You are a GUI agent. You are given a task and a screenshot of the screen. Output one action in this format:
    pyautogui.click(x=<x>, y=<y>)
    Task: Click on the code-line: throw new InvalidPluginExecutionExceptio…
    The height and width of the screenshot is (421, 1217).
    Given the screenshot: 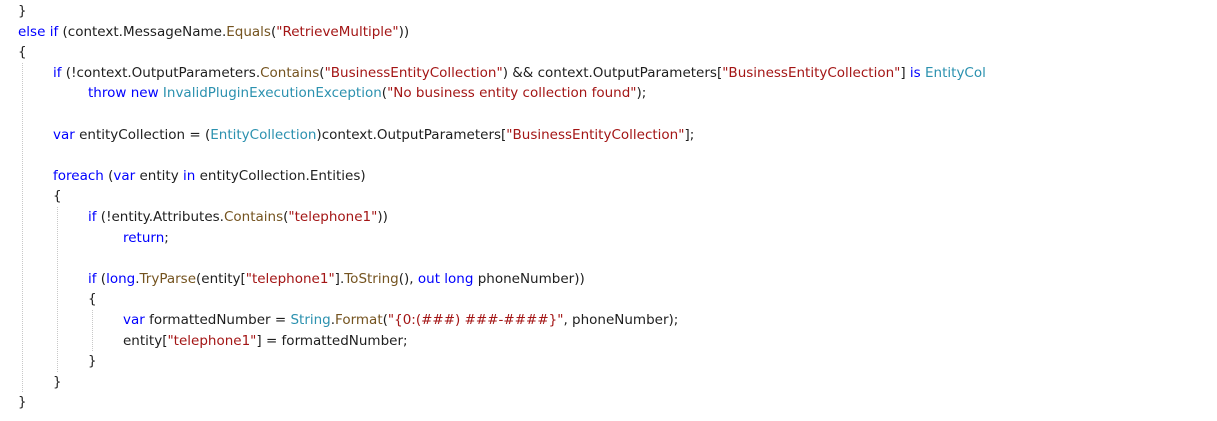 What is the action you would take?
    pyautogui.click(x=367, y=93)
    